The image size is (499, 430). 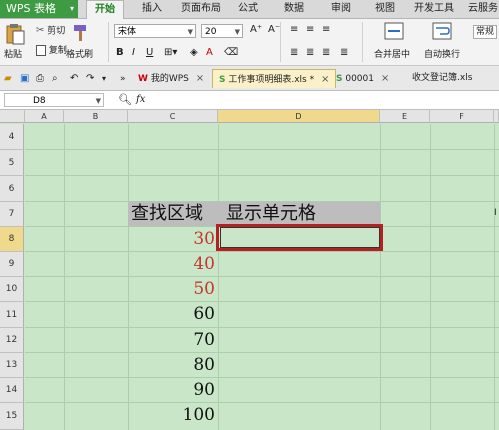 I want to click on align-center-button: ≣, so click(x=310, y=53).